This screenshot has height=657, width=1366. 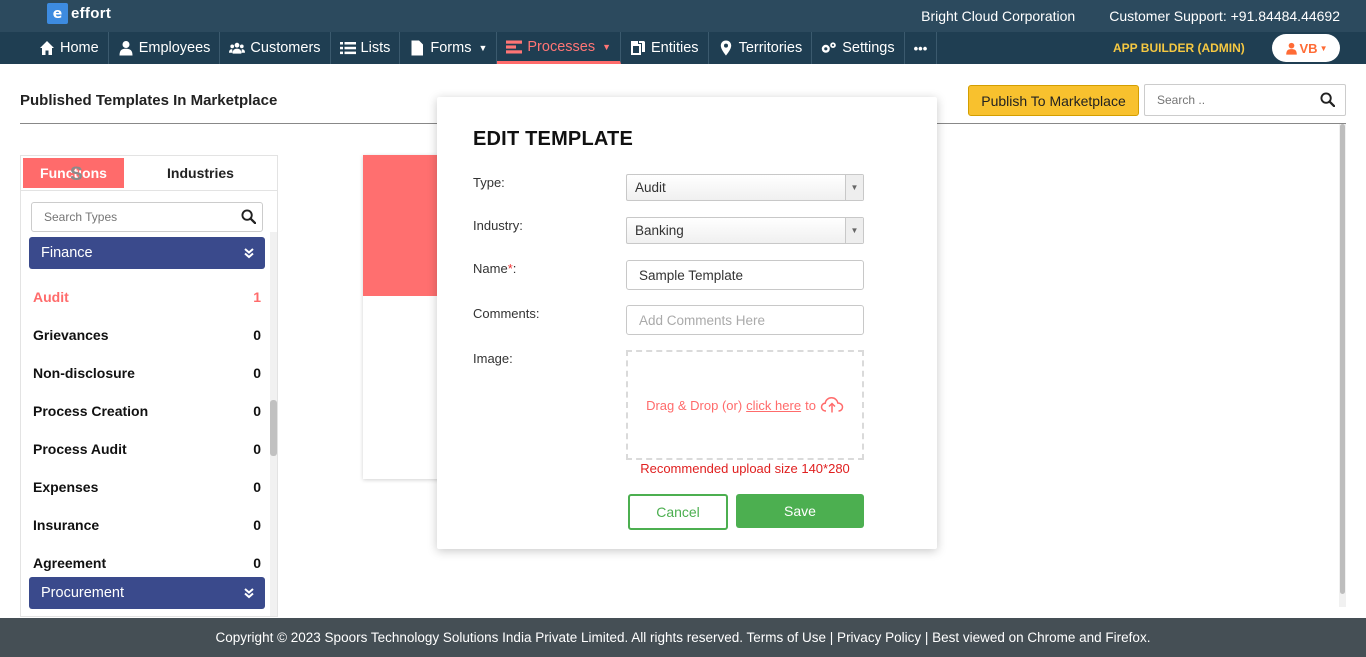 I want to click on nav-entities-label: Entities, so click(x=675, y=48).